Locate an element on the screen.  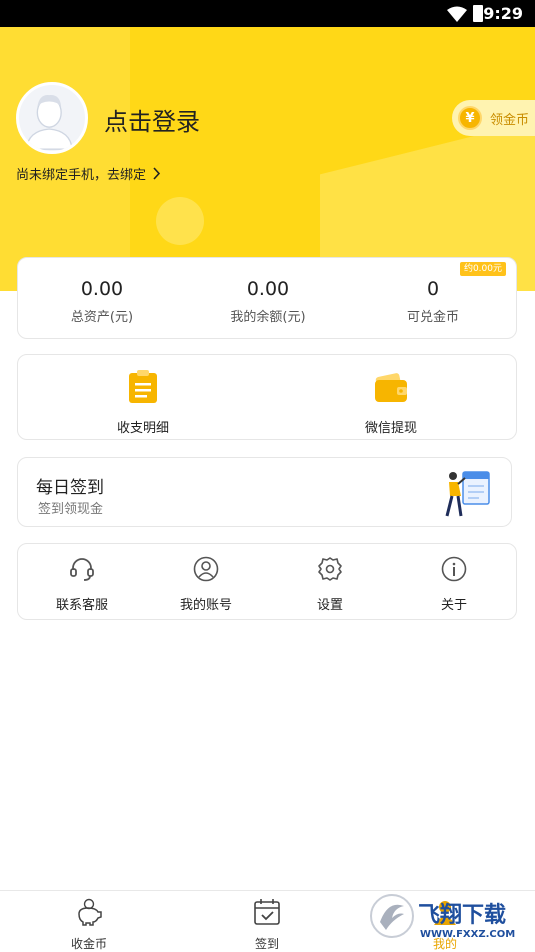
info-icon is located at coordinates (454, 569).